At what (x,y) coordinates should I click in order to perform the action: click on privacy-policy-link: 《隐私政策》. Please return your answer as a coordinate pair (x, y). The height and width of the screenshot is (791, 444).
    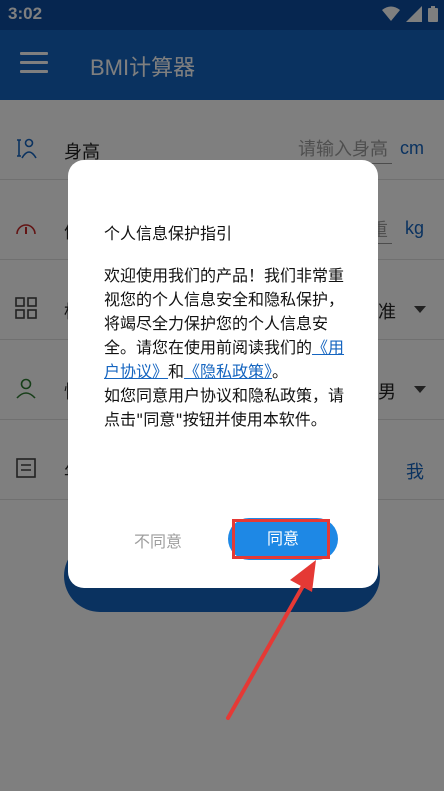
    Looking at the image, I should click on (228, 371).